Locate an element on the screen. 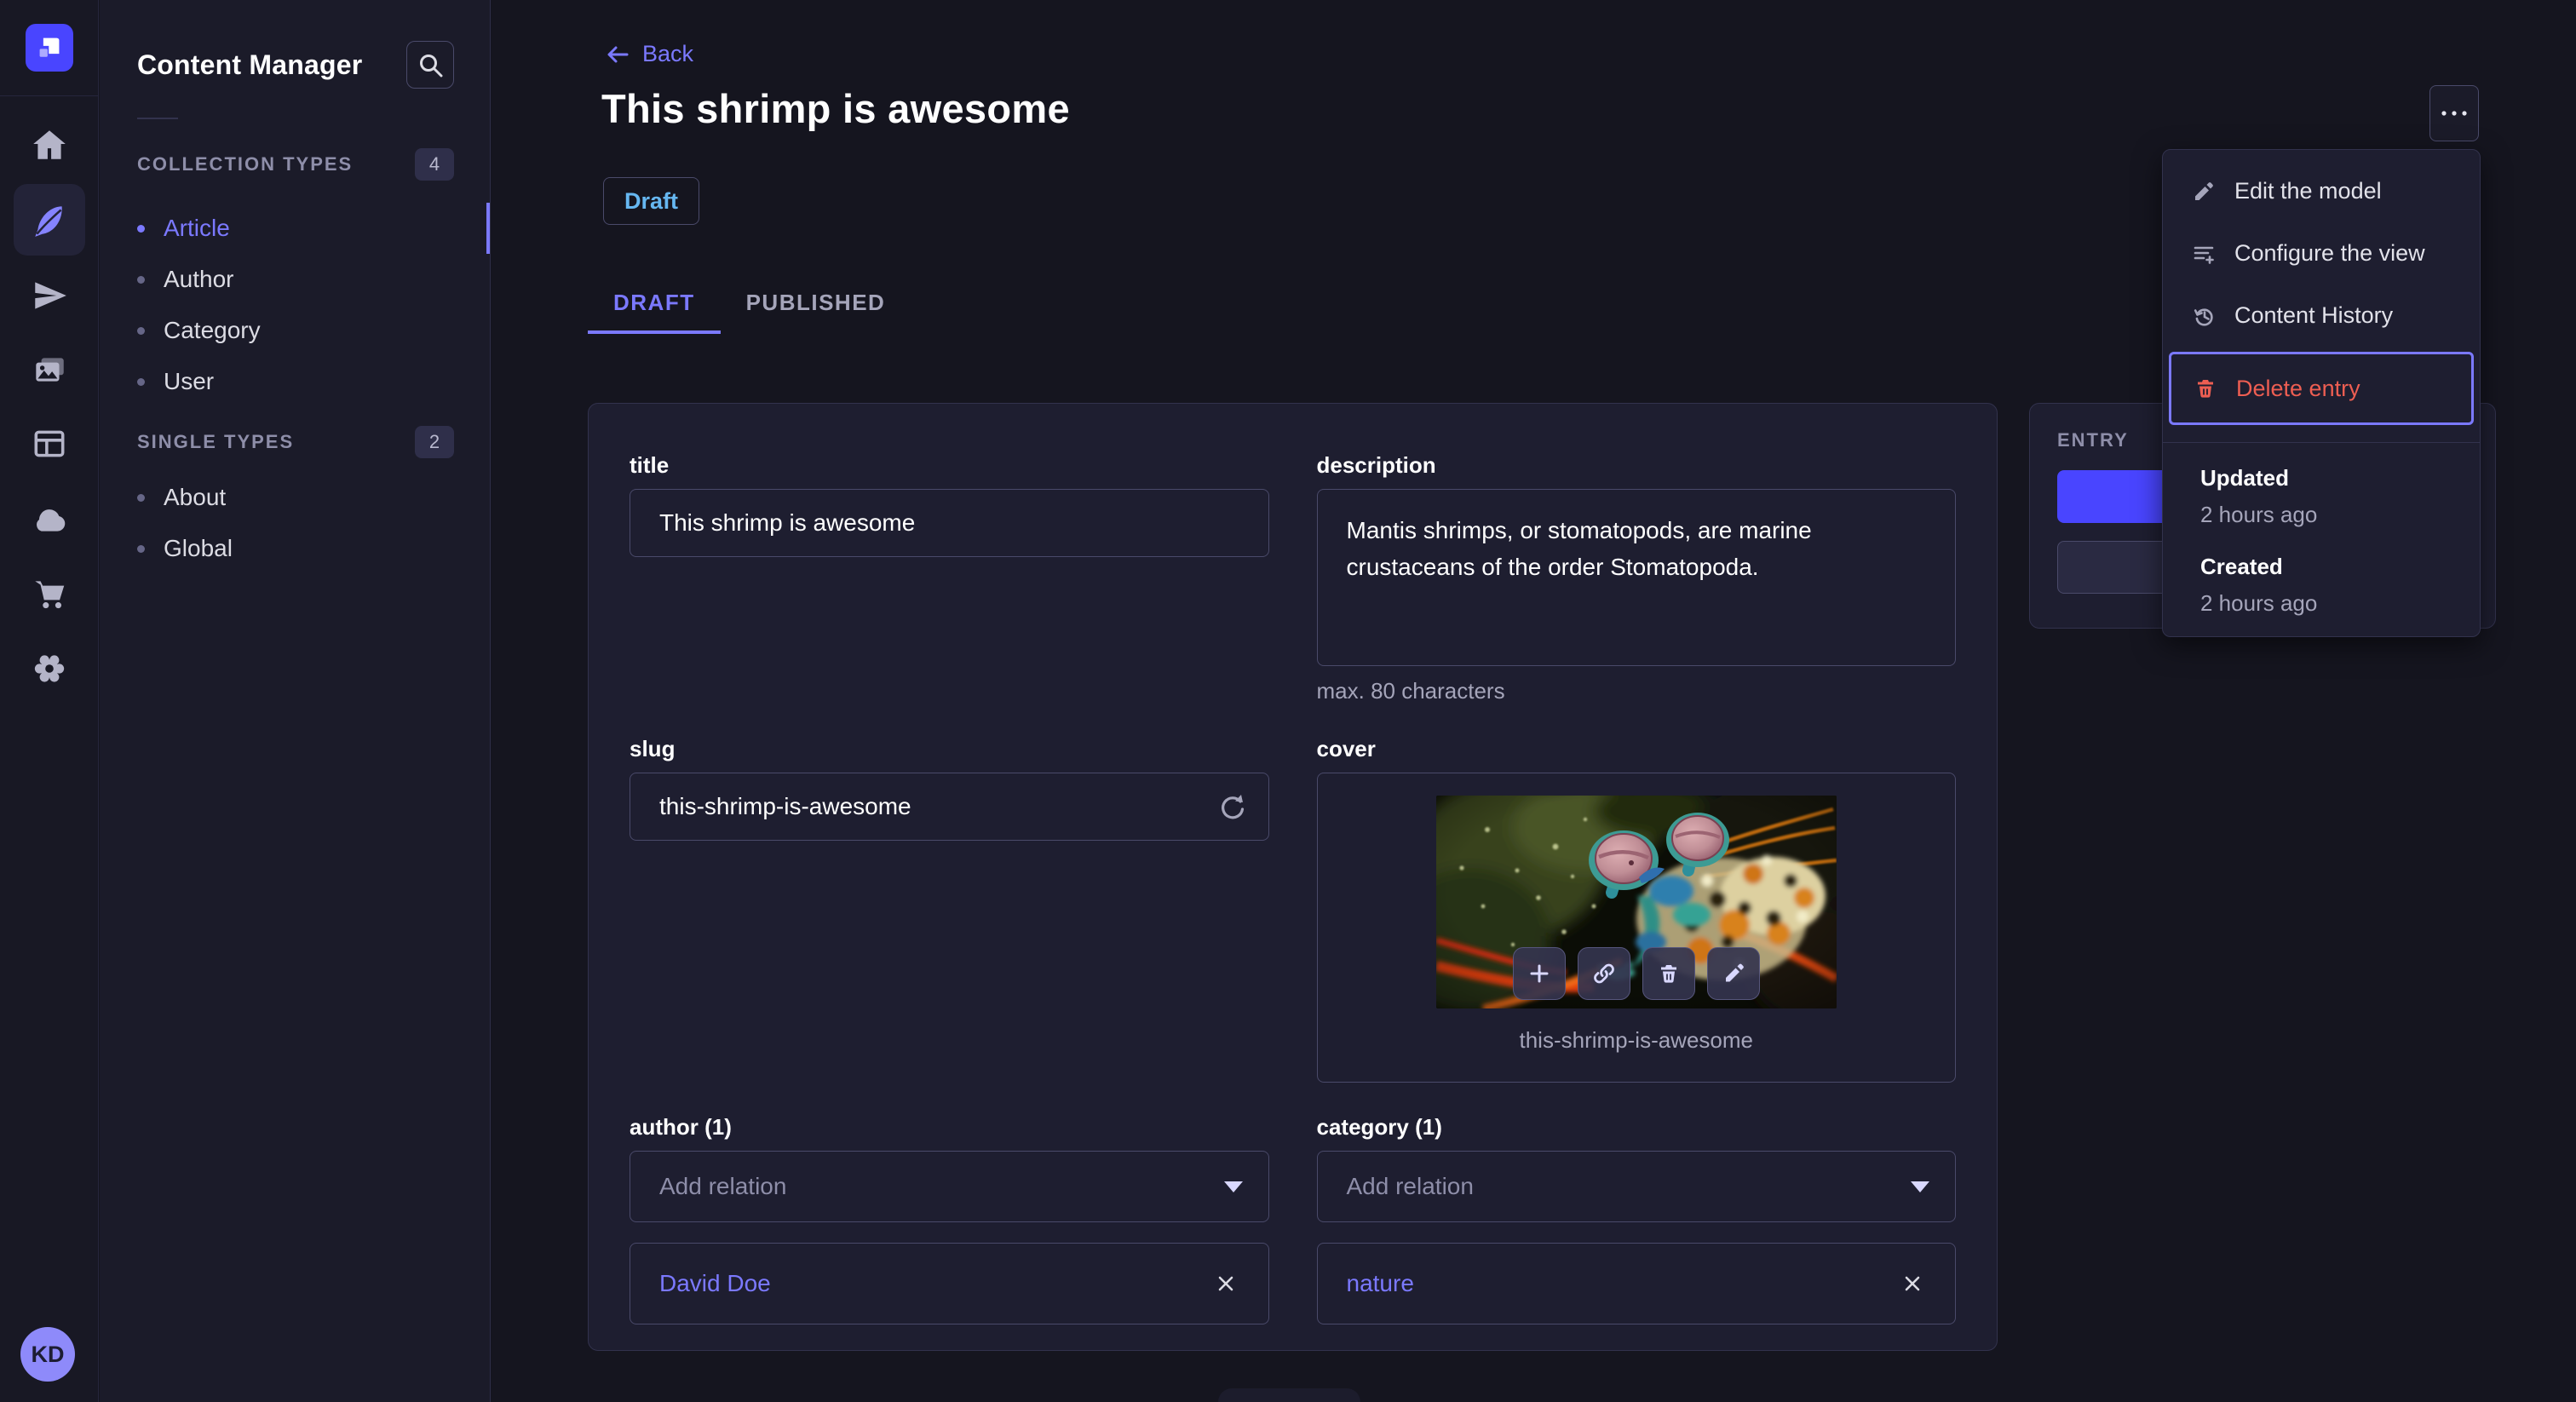 This screenshot has width=2576, height=1402. slug-field: slug this-shrimp-is-awesome is located at coordinates (949, 908).